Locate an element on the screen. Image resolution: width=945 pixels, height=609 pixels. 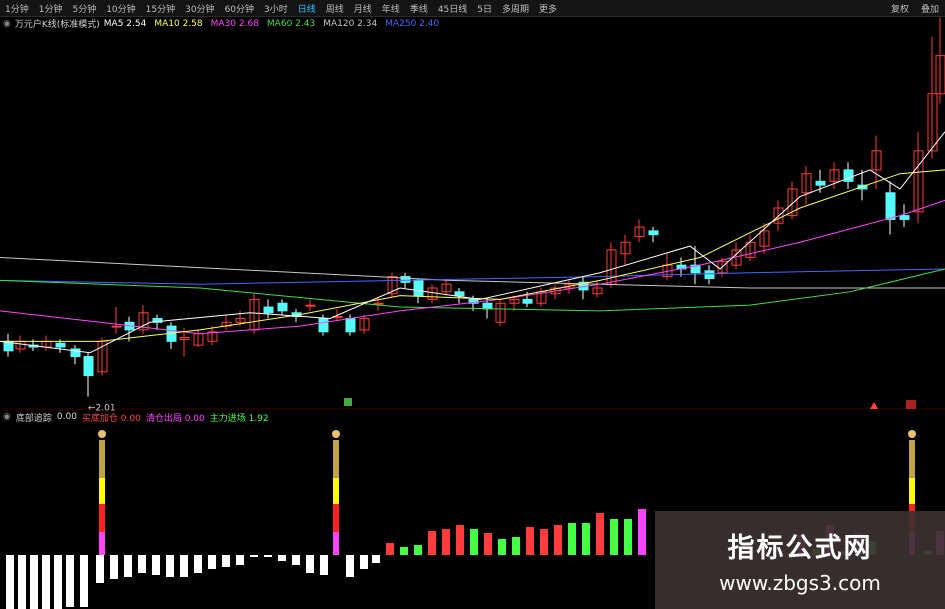
watermark-url: www.zbgs3.com is located at coordinates (800, 582).